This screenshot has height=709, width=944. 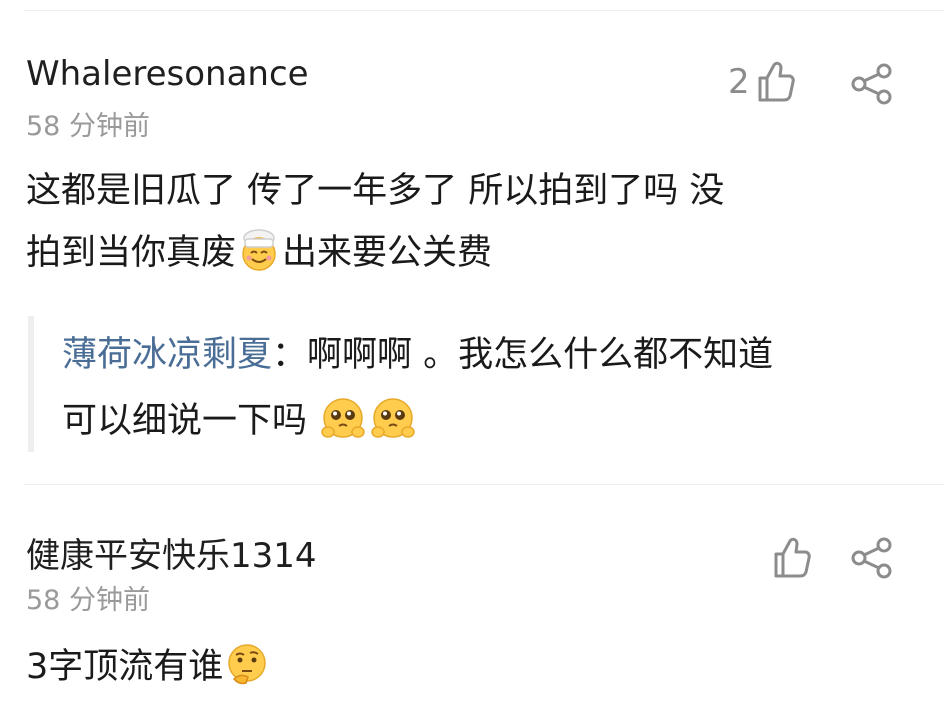 I want to click on reply-line: 薄荷冰凉剩夏：啊啊啊 。我怎么什么都不知道, so click(x=417, y=355).